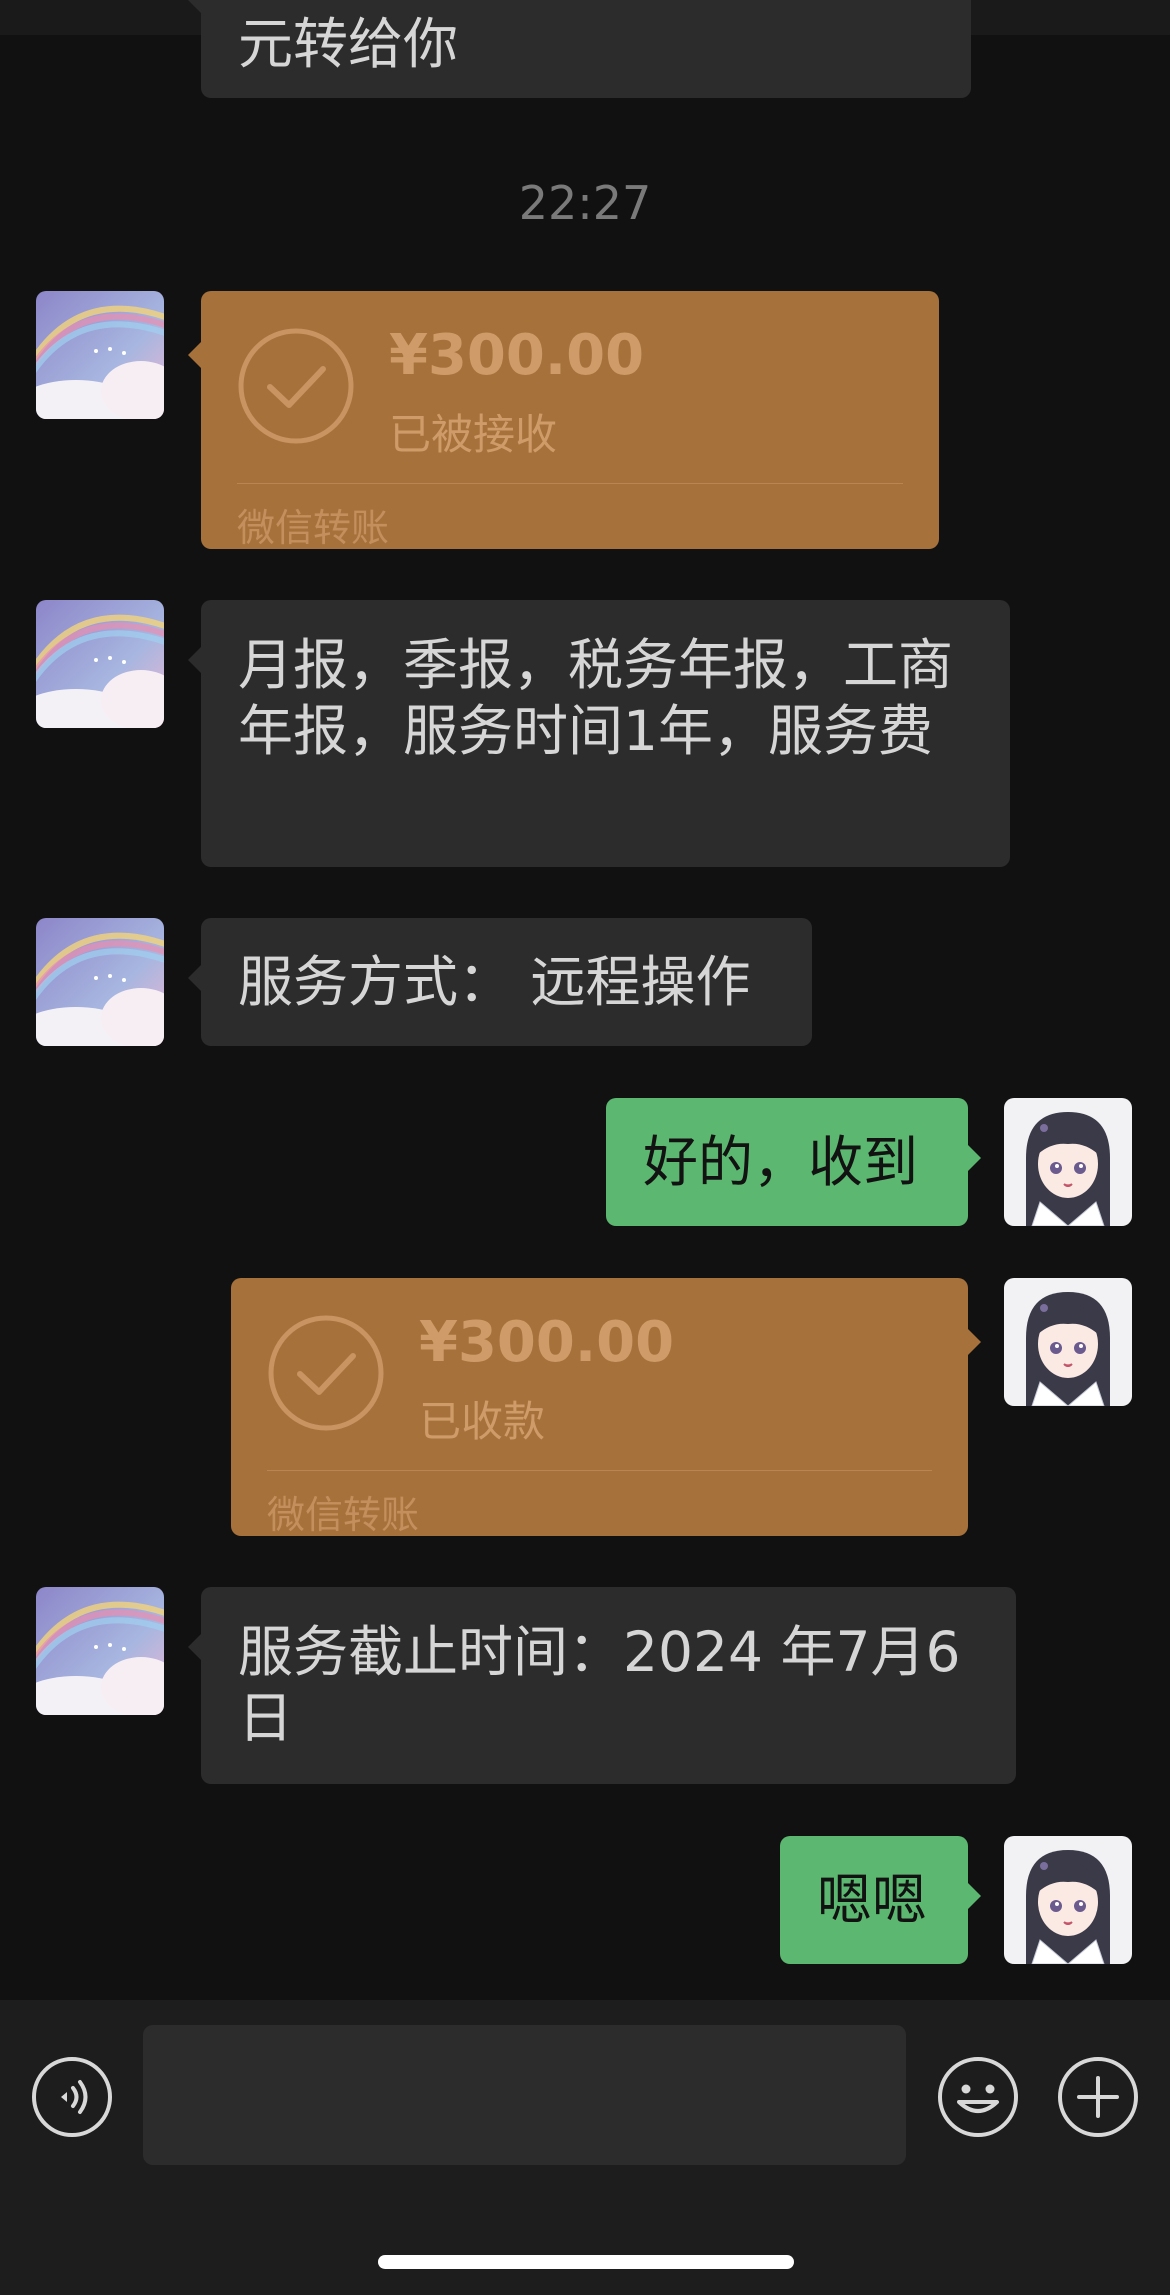 The image size is (1170, 2295). What do you see at coordinates (872, 1900) in the screenshot?
I see `message-text: 嗯嗯` at bounding box center [872, 1900].